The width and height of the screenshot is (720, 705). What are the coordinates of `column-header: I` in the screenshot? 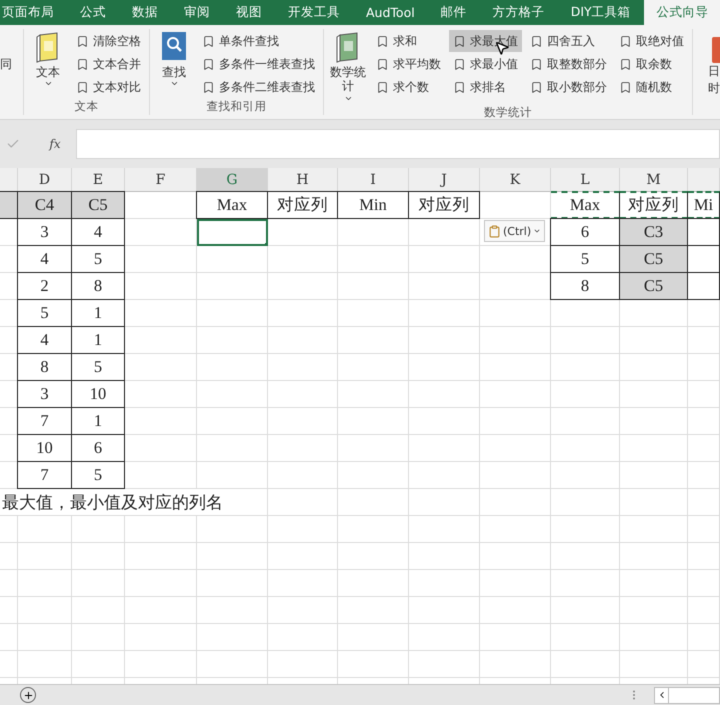 It's located at (373, 180).